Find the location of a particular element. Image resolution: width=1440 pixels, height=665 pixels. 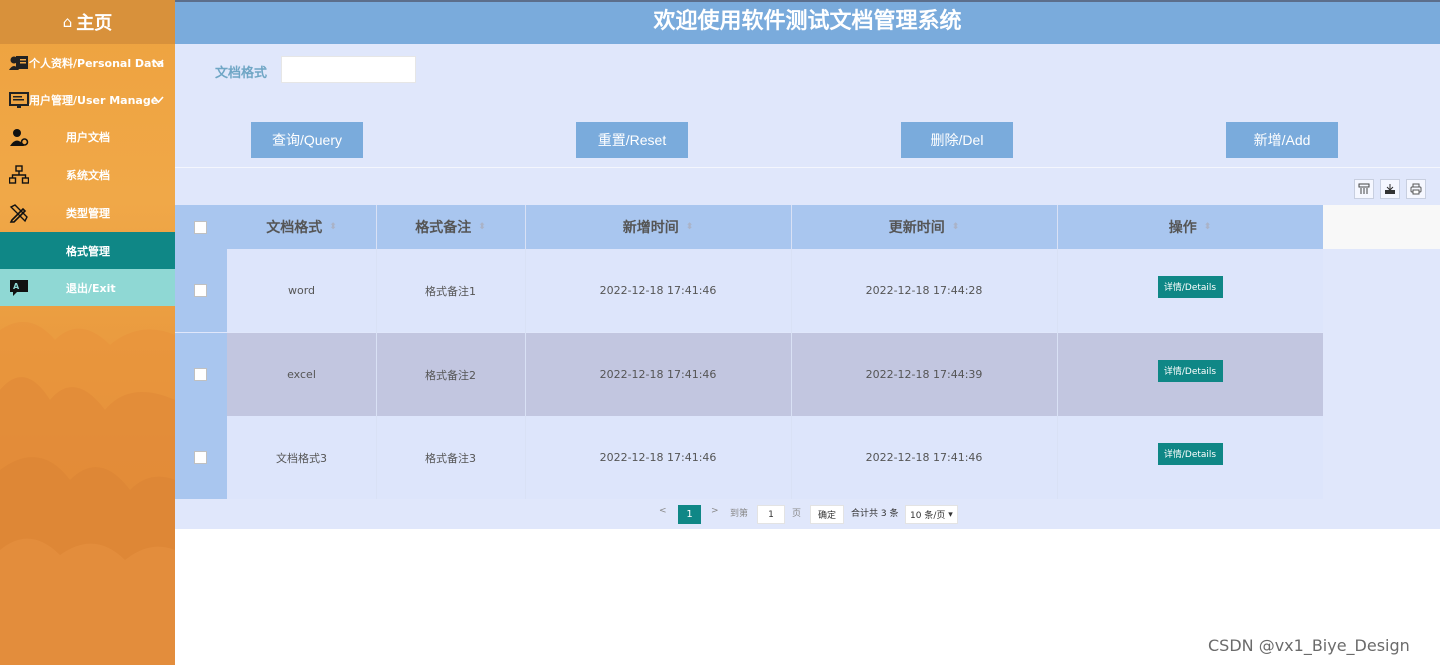

cell-note: 格式备注2 is located at coordinates (450, 375).